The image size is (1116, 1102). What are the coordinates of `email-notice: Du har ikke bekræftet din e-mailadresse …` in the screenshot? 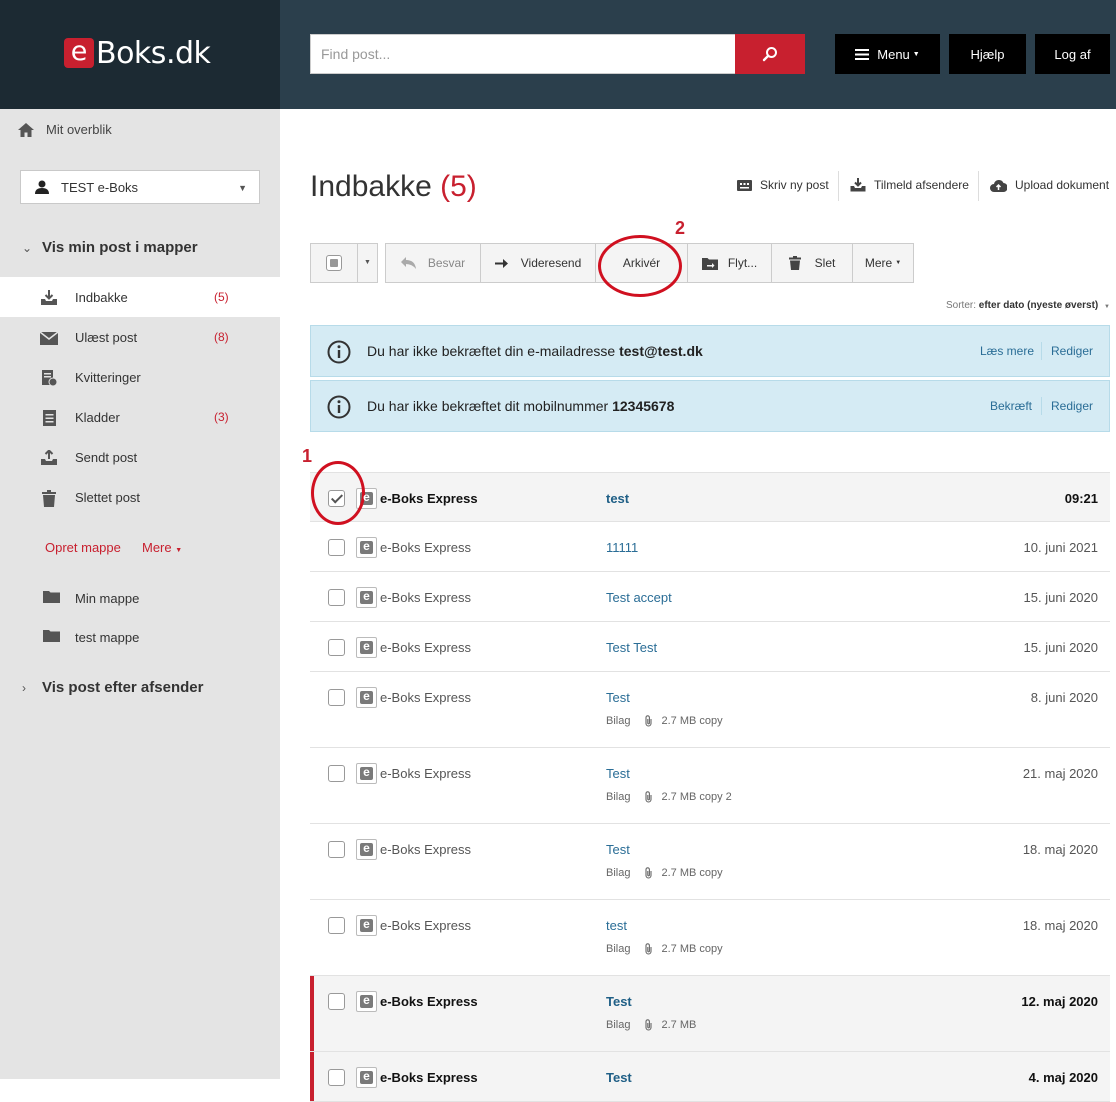 It's located at (710, 351).